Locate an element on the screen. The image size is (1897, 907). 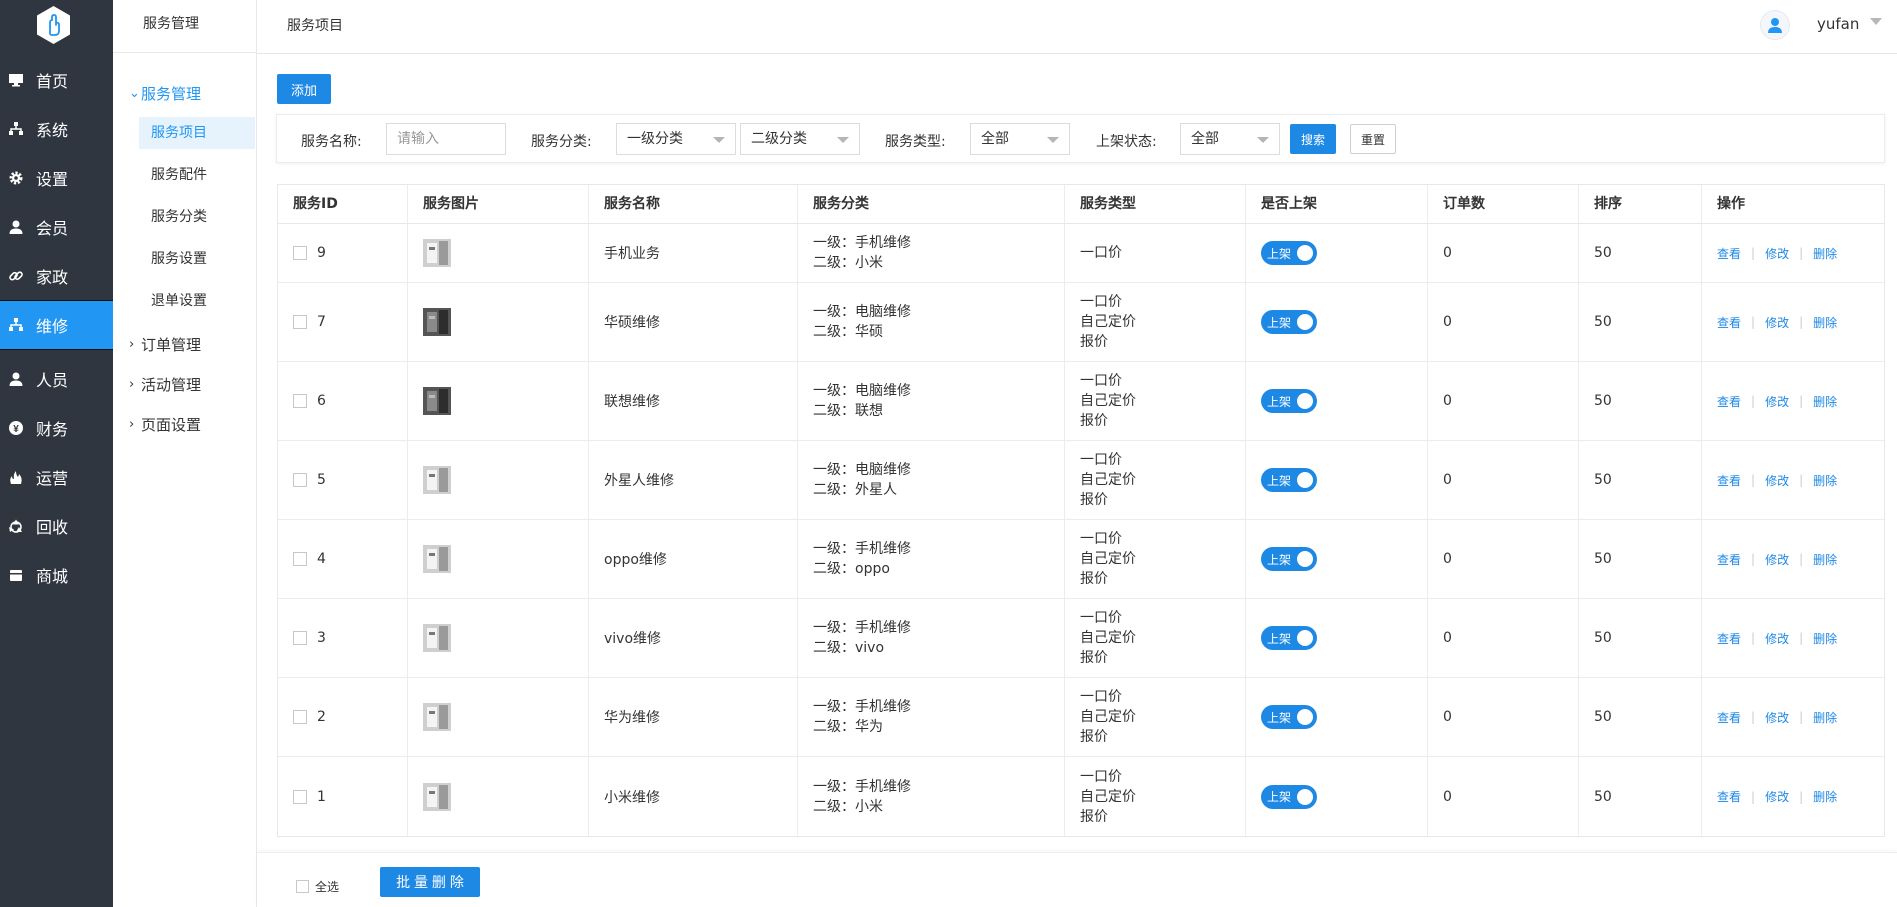
nav-item-9: 回收 is located at coordinates (56, 526).